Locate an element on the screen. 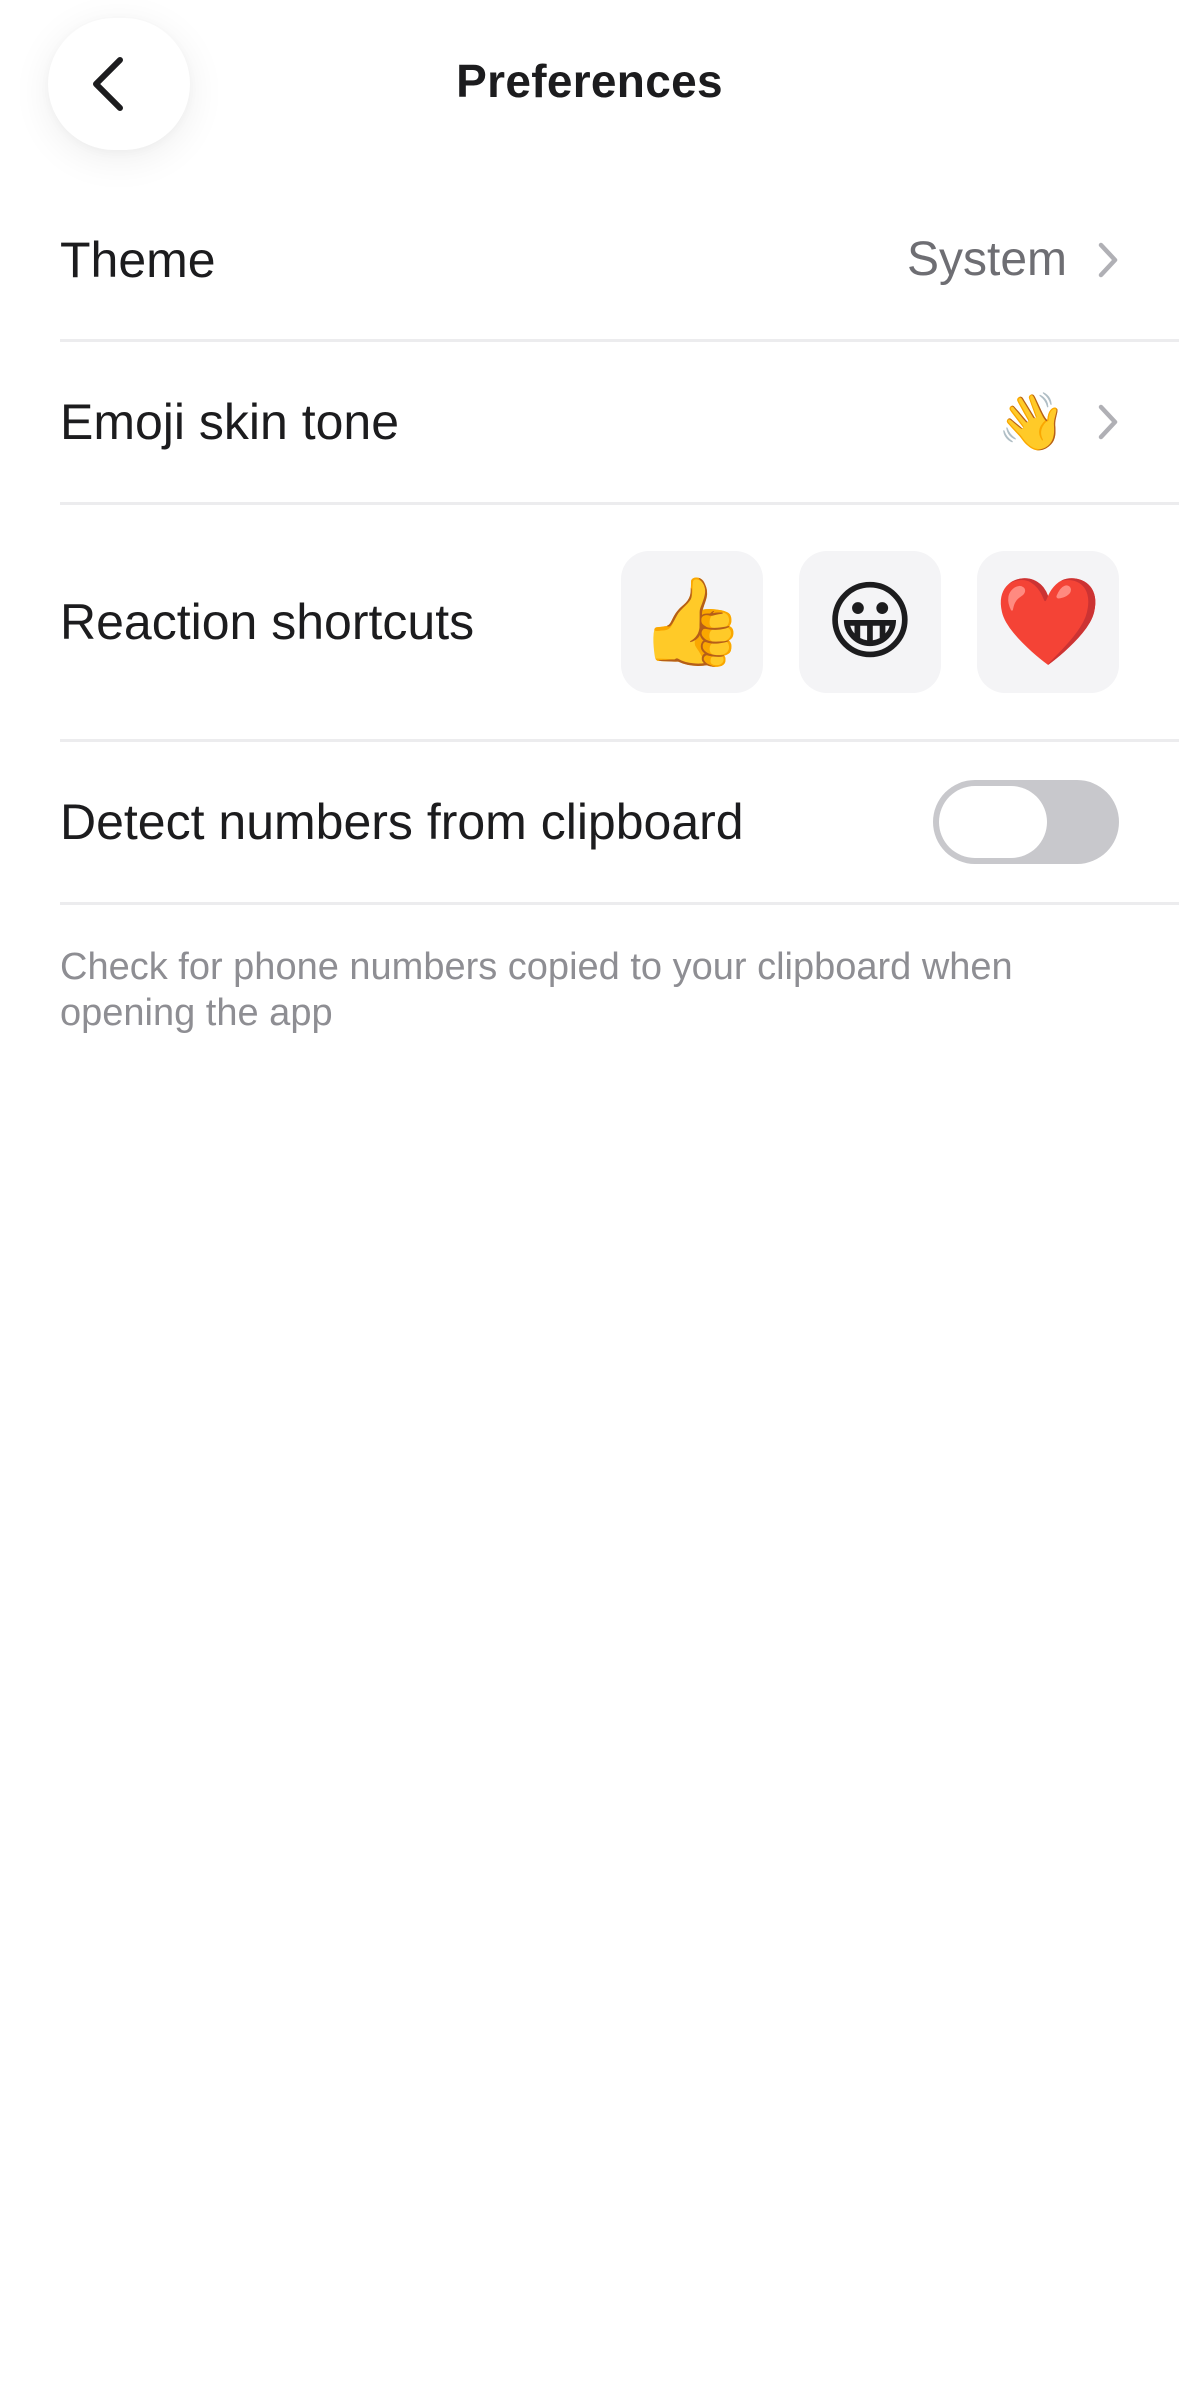  emoji-skin-tone-value-group: 👋 is located at coordinates (1058, 422).